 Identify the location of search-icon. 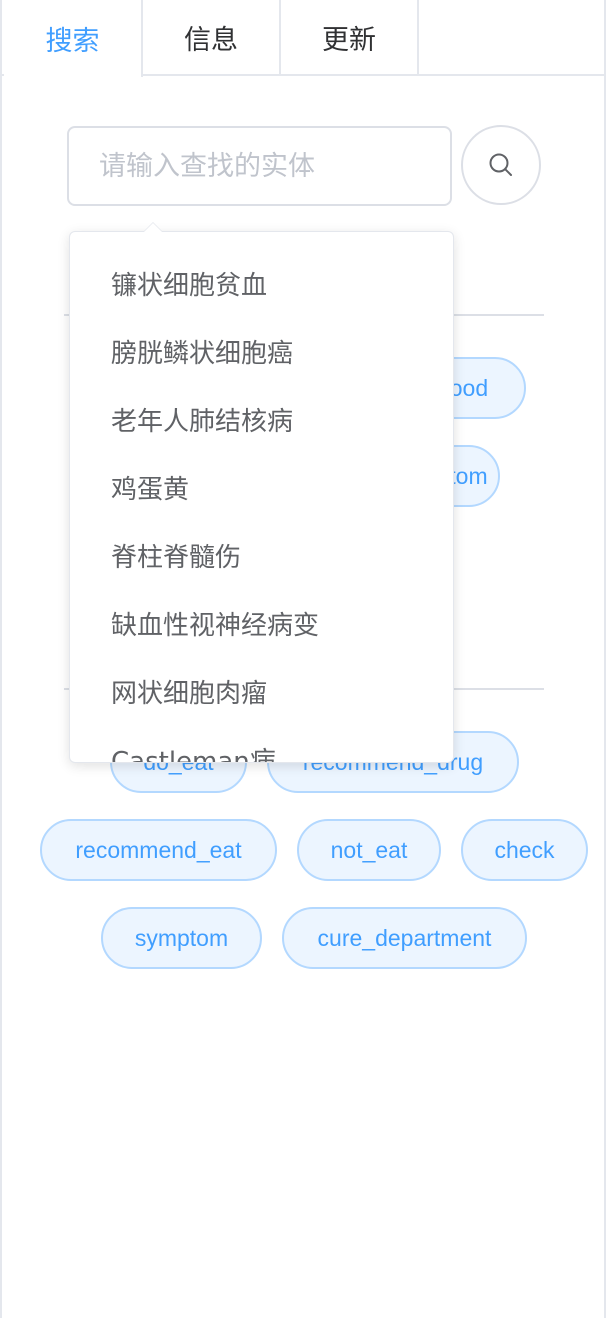
(500, 164).